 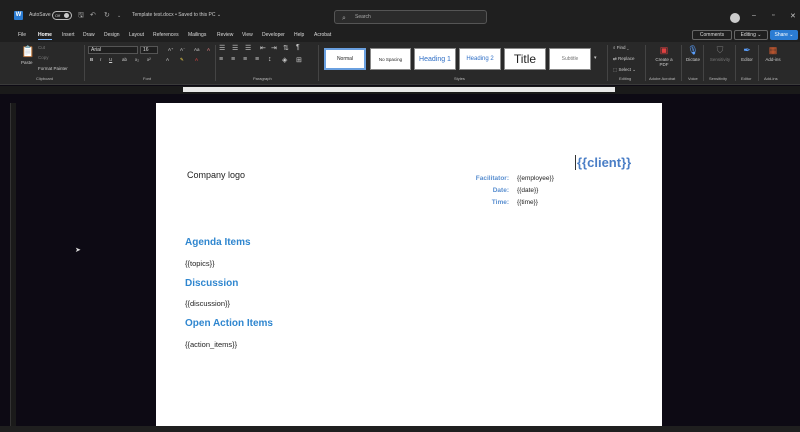 I want to click on style-title: Title, so click(x=525, y=59).